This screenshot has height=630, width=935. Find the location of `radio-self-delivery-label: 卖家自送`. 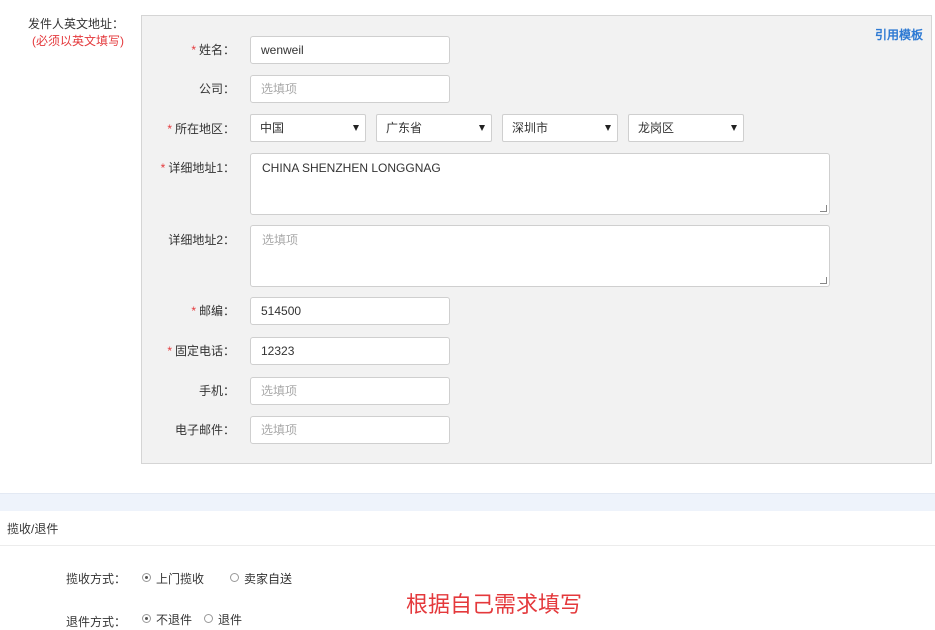

radio-self-delivery-label: 卖家自送 is located at coordinates (268, 578).